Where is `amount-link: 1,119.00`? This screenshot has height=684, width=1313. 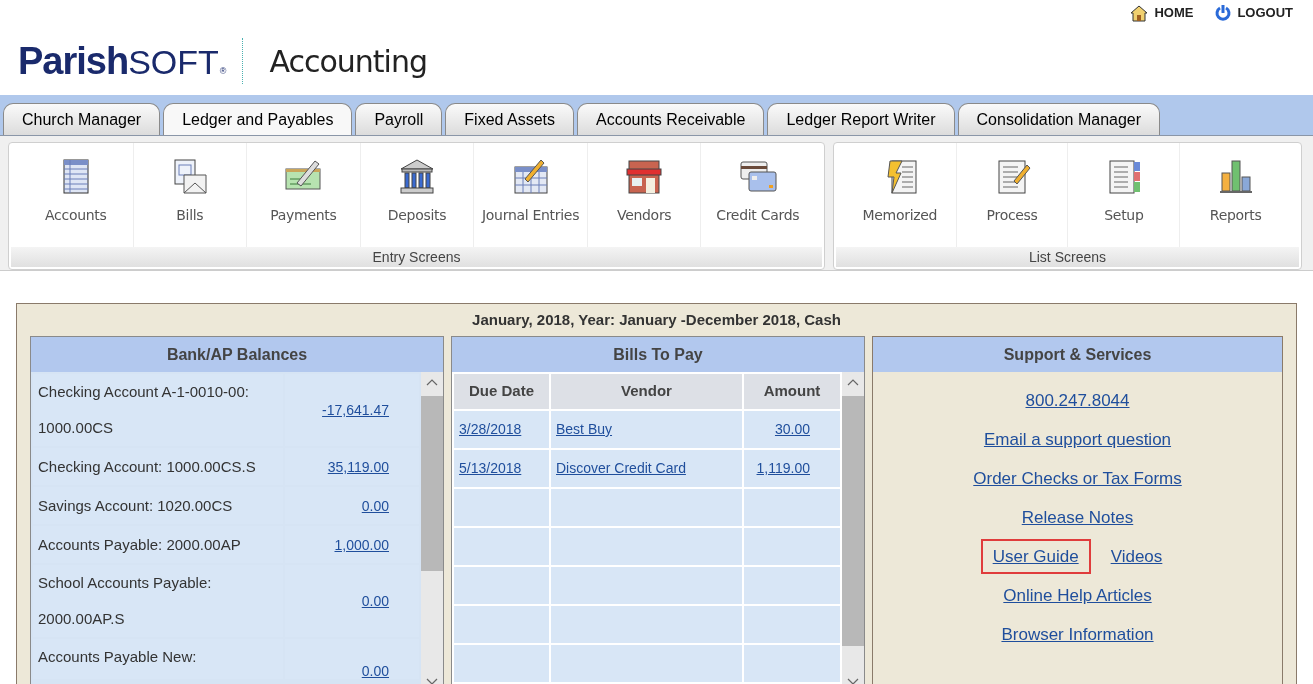
amount-link: 1,119.00 is located at coordinates (783, 468).